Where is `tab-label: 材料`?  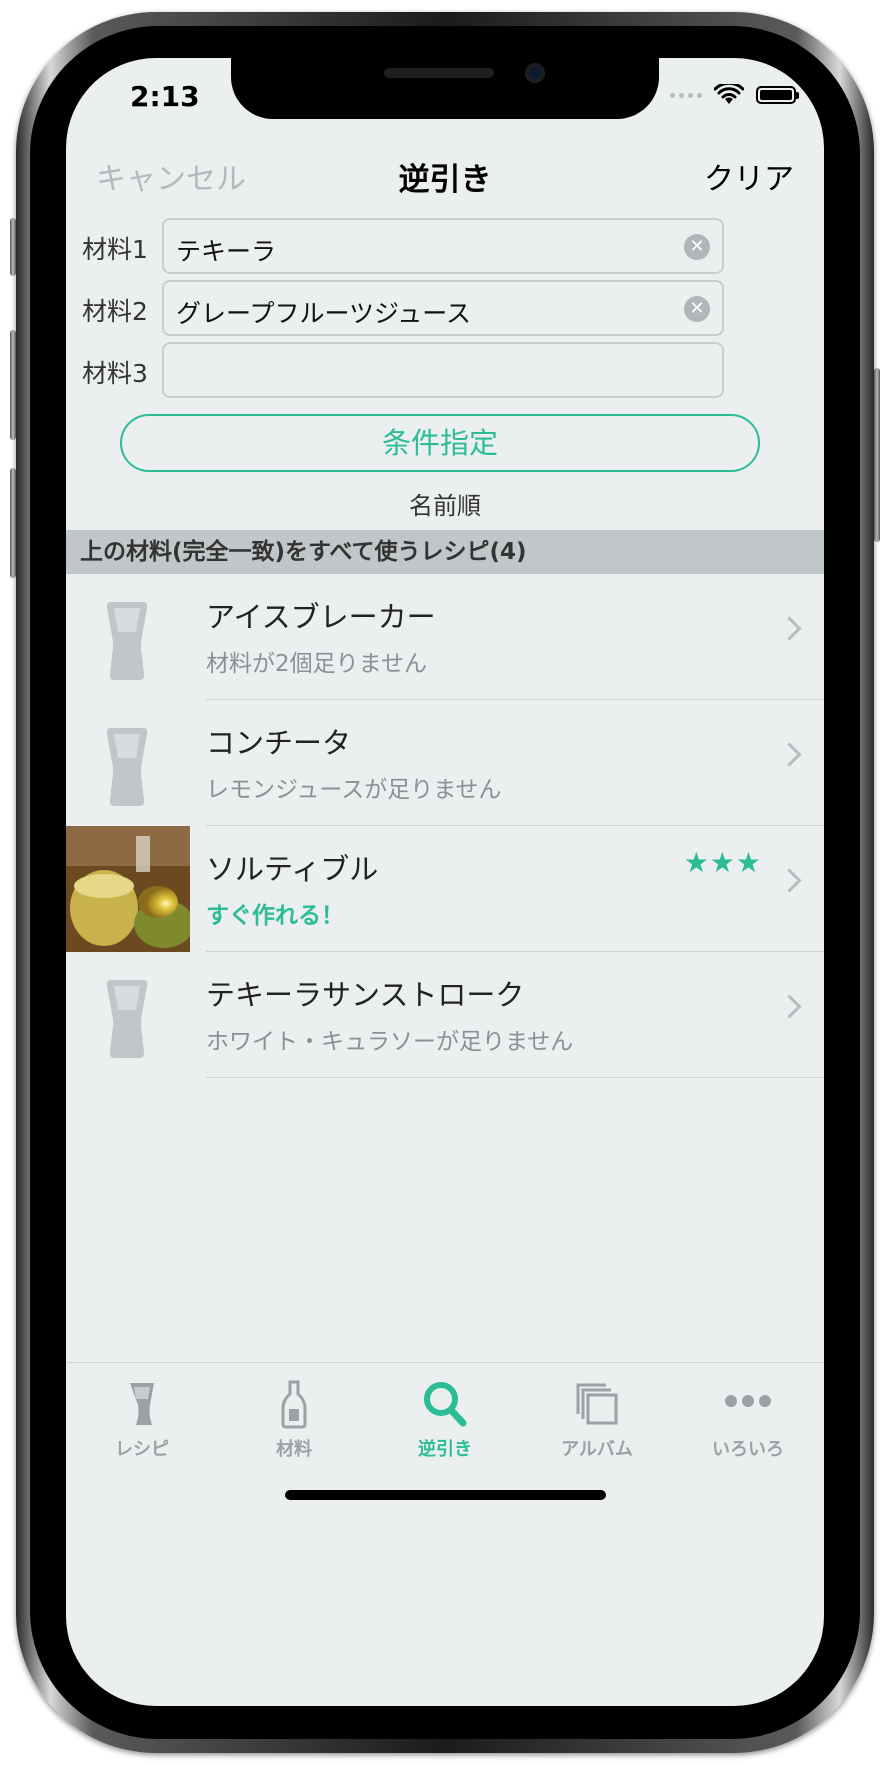 tab-label: 材料 is located at coordinates (294, 1449).